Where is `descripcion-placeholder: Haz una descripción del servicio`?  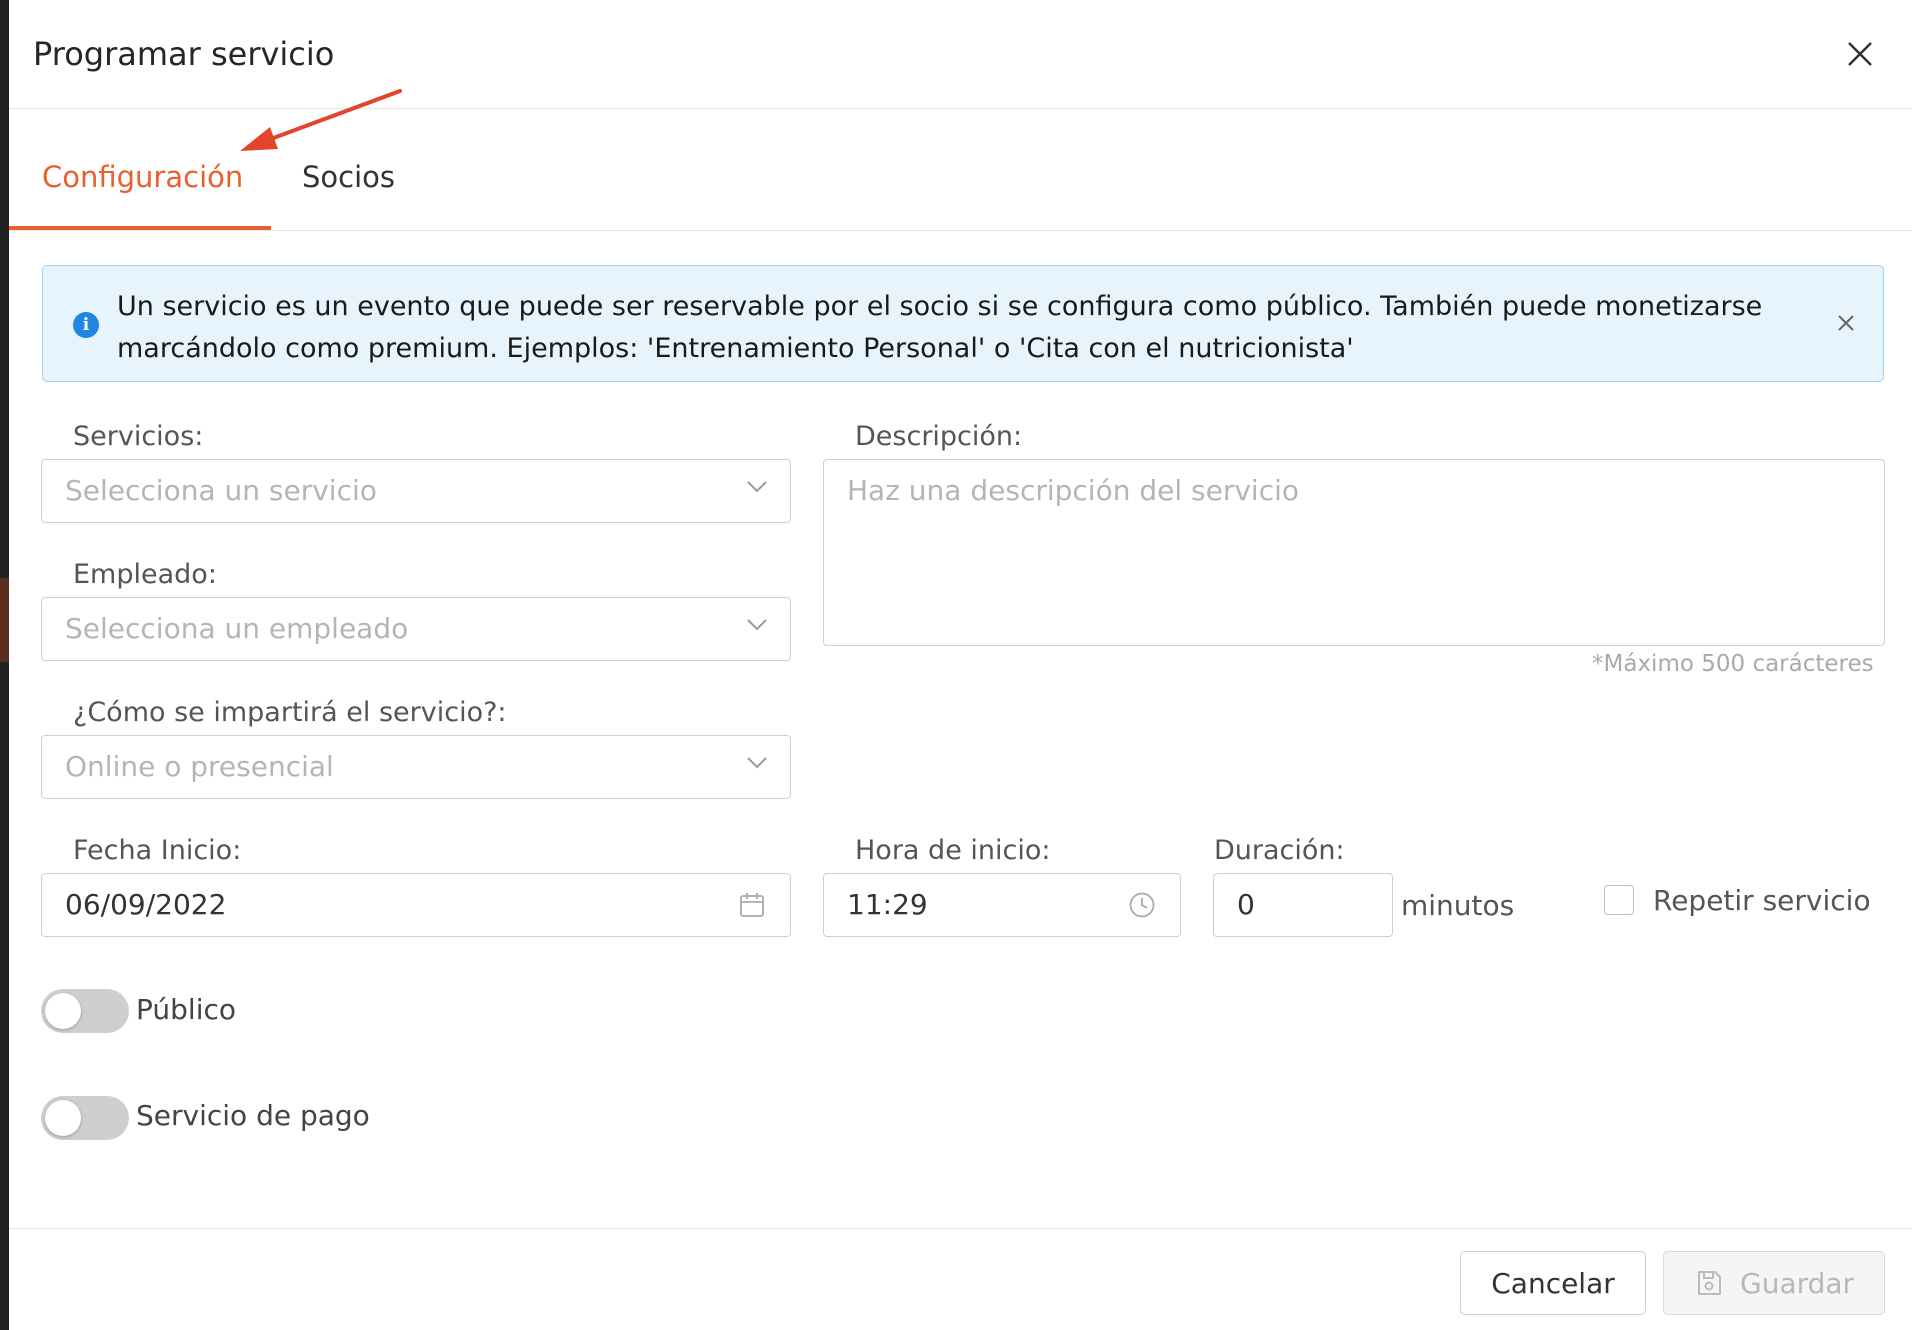 descripcion-placeholder: Haz una descripción del servicio is located at coordinates (1073, 490).